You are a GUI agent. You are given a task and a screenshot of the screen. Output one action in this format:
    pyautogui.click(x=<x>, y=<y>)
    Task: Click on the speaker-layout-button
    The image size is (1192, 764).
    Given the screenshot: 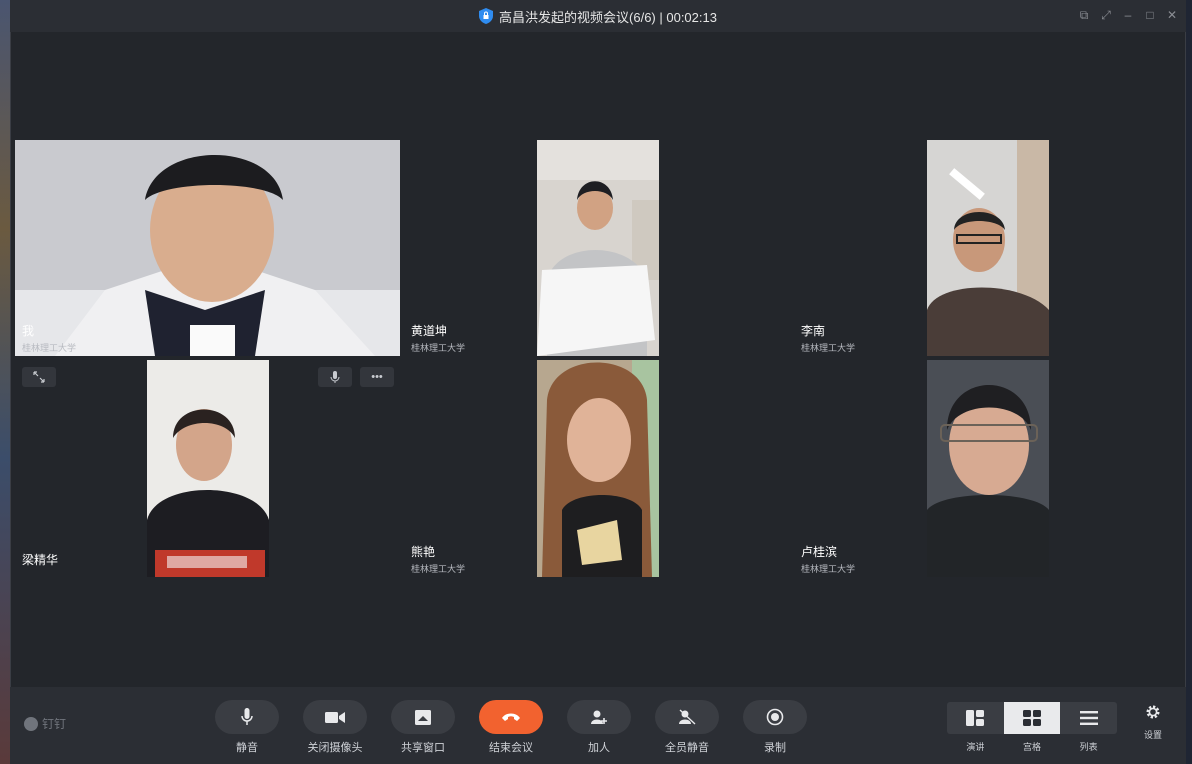 What is the action you would take?
    pyautogui.click(x=975, y=718)
    